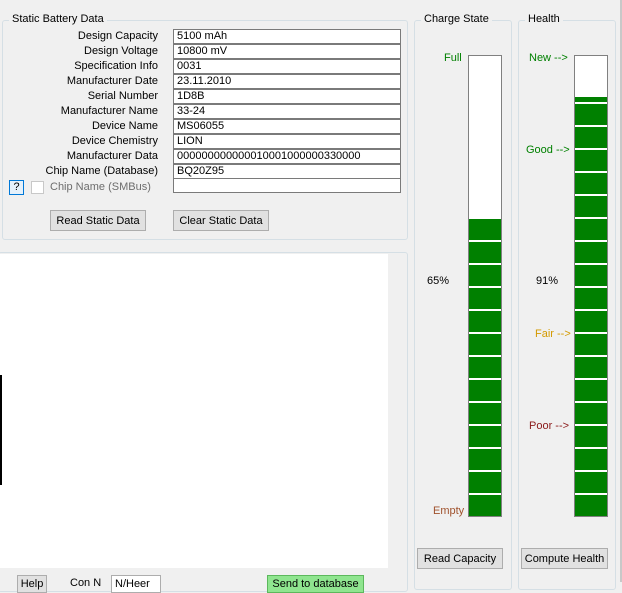  I want to click on help-label: ?, so click(16, 187).